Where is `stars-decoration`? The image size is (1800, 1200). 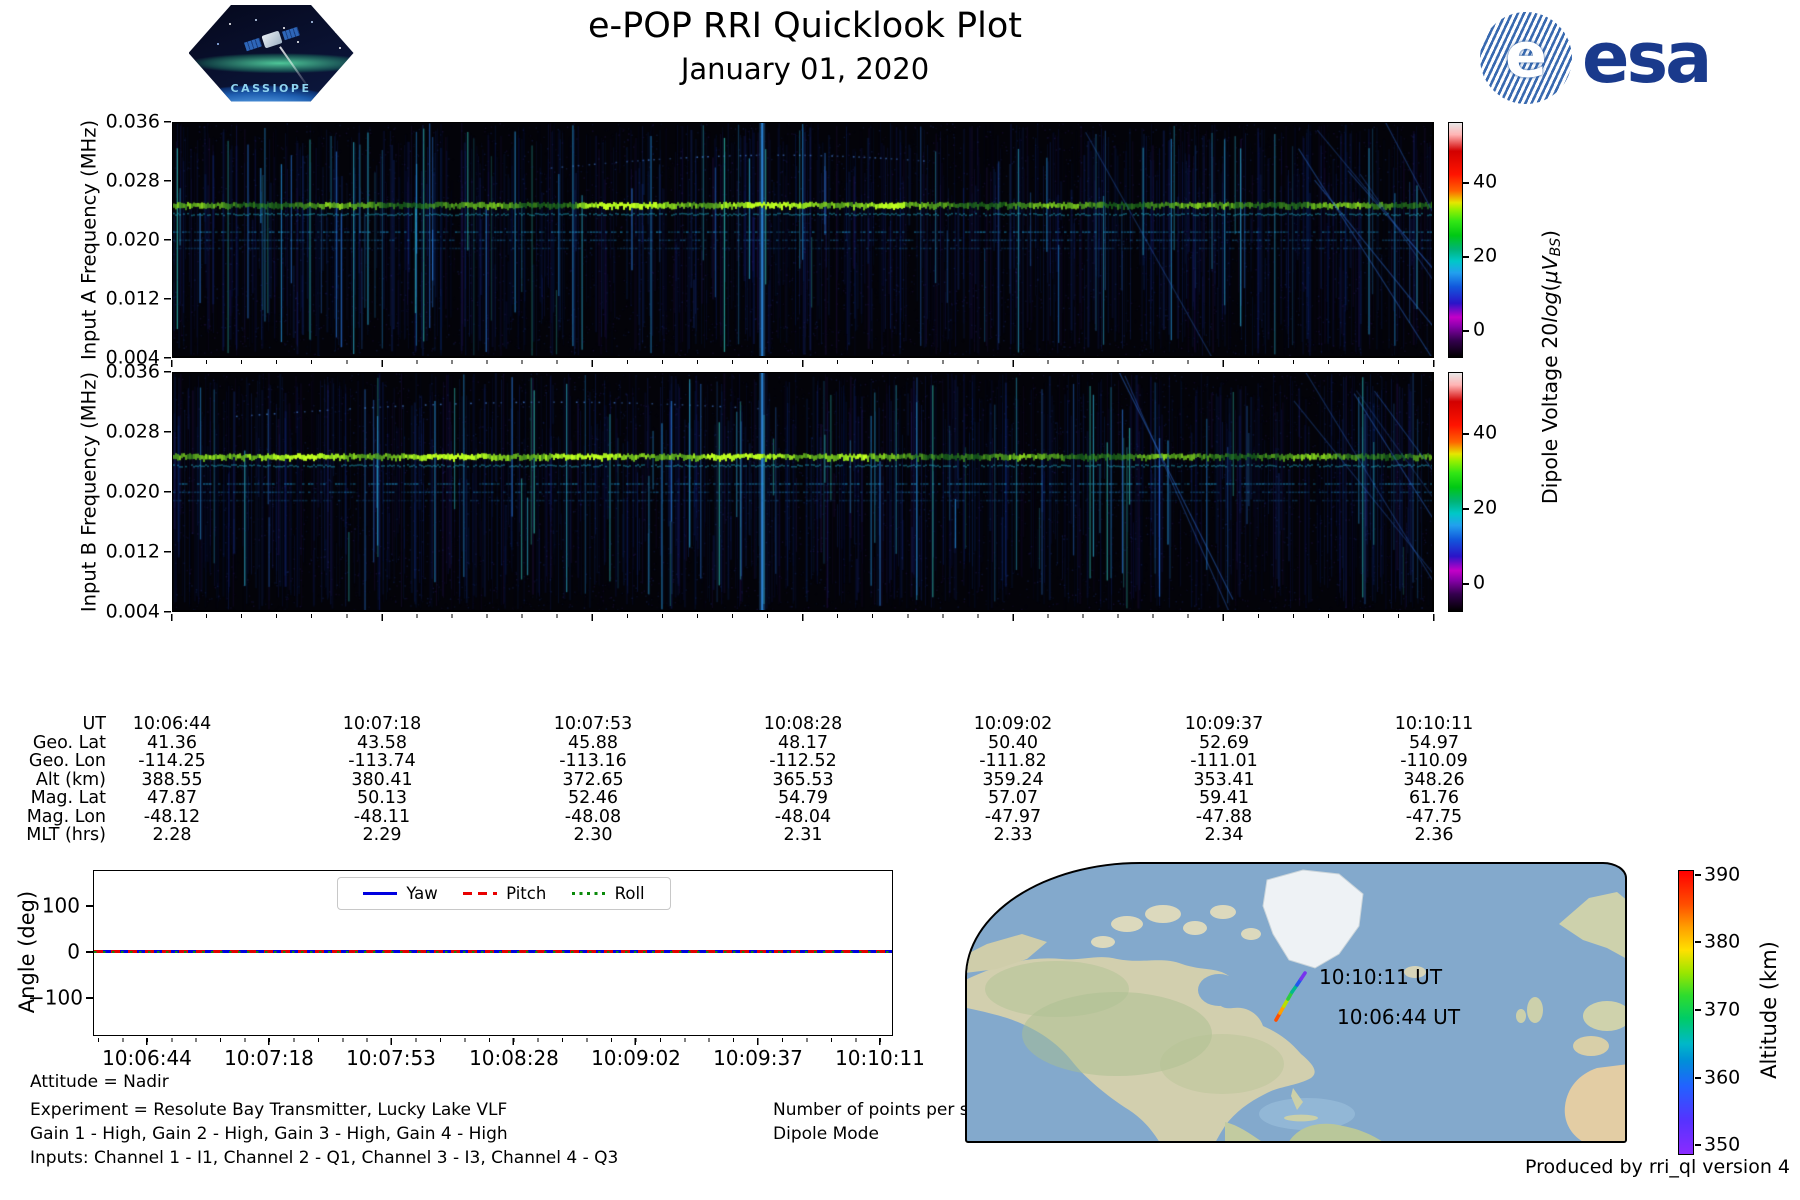 stars-decoration is located at coordinates (207, 17).